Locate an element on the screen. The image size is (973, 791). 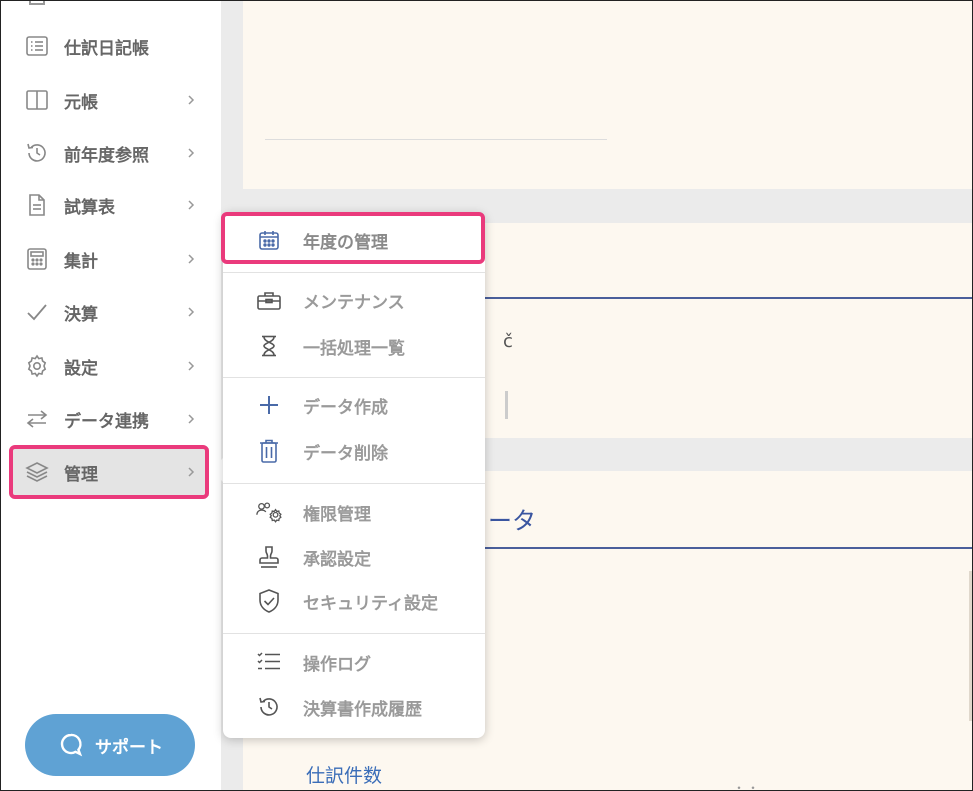
book-icon is located at coordinates (37, 100).